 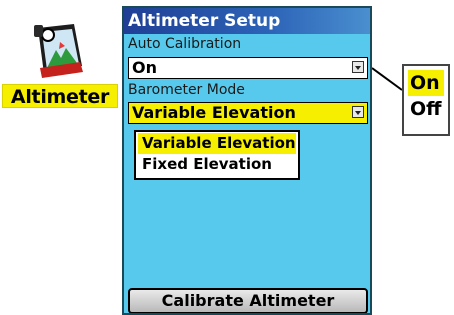 What do you see at coordinates (186, 90) in the screenshot?
I see `barometer-mode-label: Barometer Mode` at bounding box center [186, 90].